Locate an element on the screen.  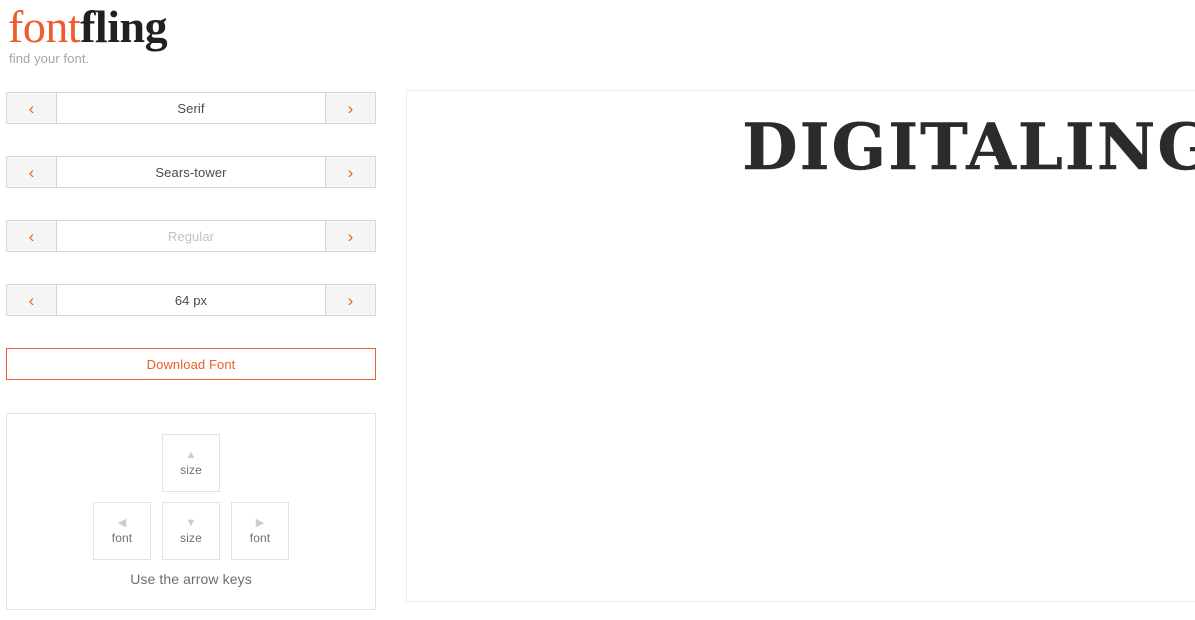
download-font-button: Download Font is located at coordinates (191, 364).